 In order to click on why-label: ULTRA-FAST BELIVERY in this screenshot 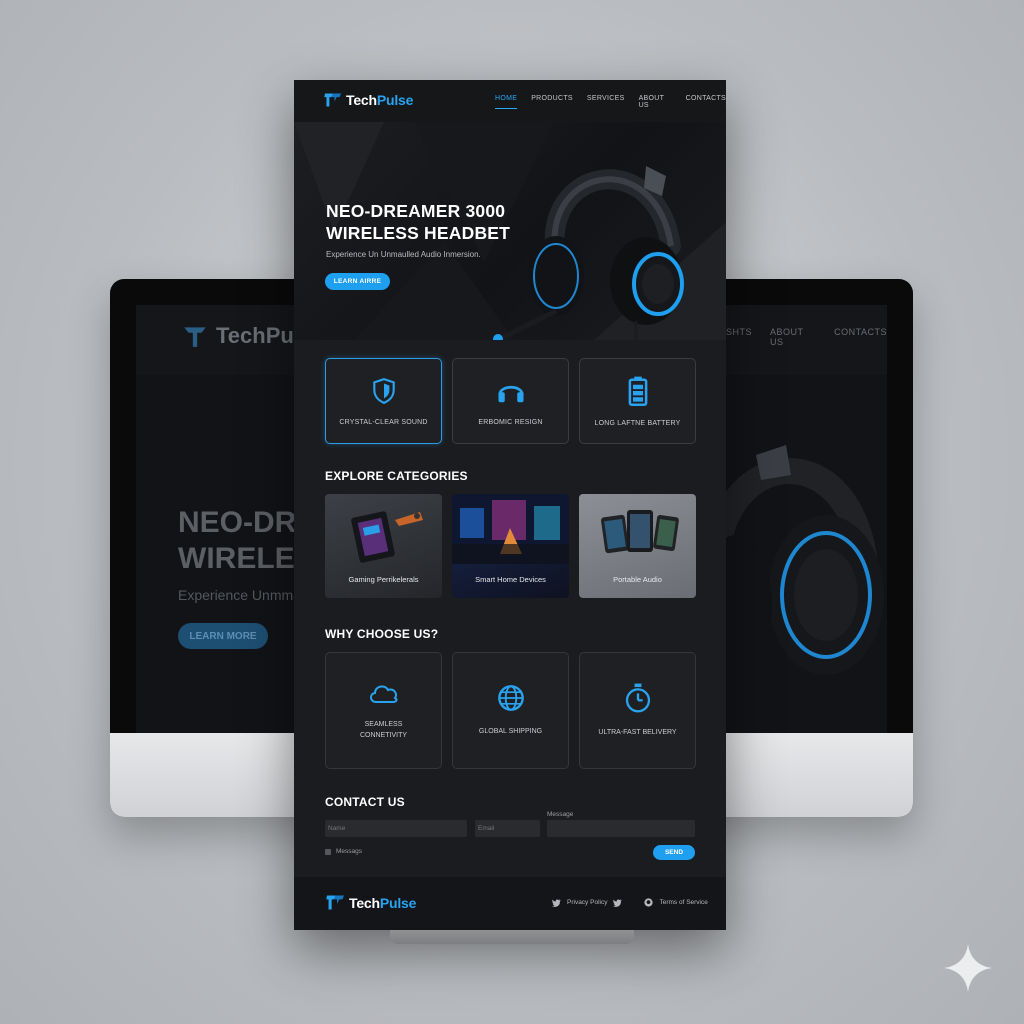, I will do `click(637, 732)`.